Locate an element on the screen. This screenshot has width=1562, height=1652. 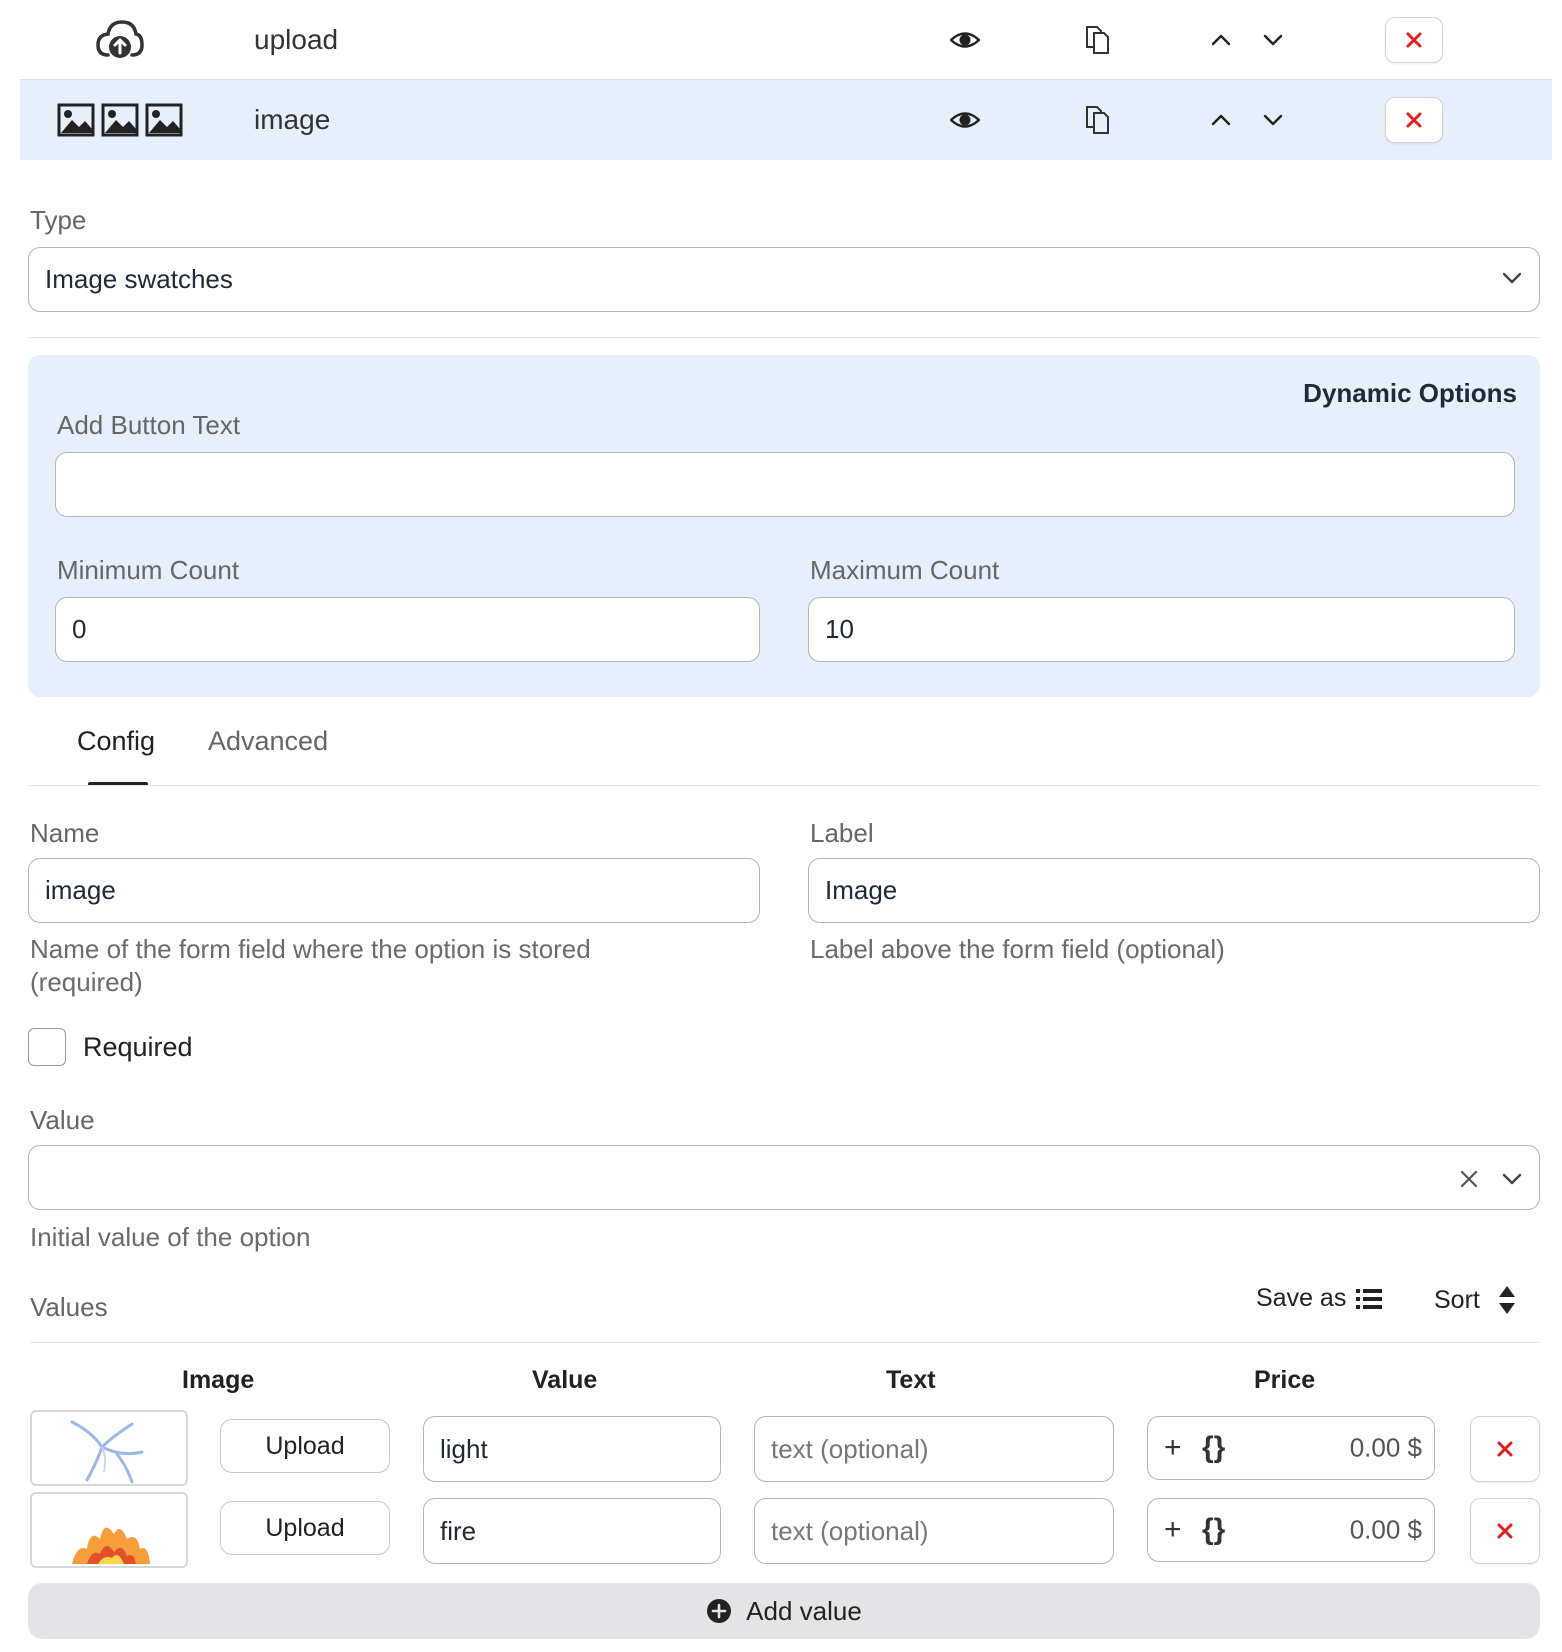
column-header-value: Value is located at coordinates (565, 1380).